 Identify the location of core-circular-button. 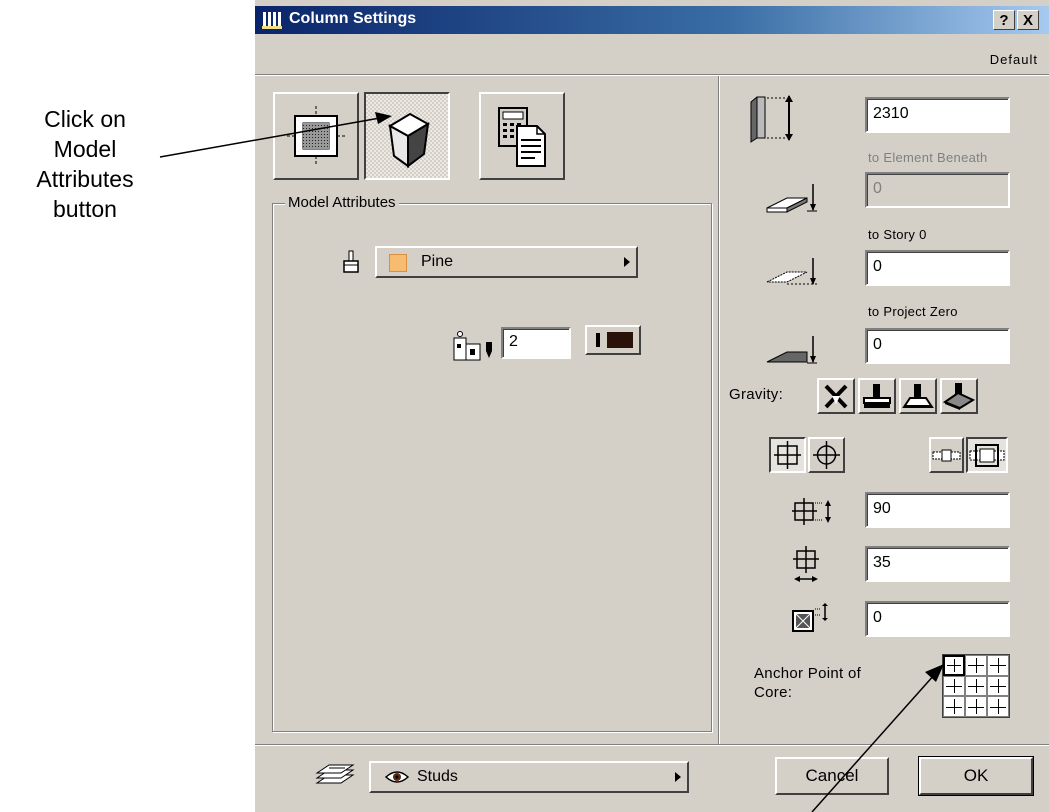
(826, 455).